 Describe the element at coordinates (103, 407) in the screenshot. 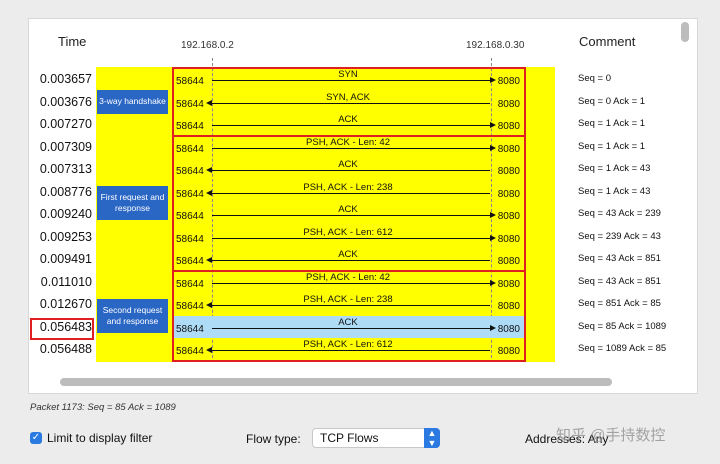

I see `packet-status: Packet 1173: Seq = 85 Ack = 1089` at that location.